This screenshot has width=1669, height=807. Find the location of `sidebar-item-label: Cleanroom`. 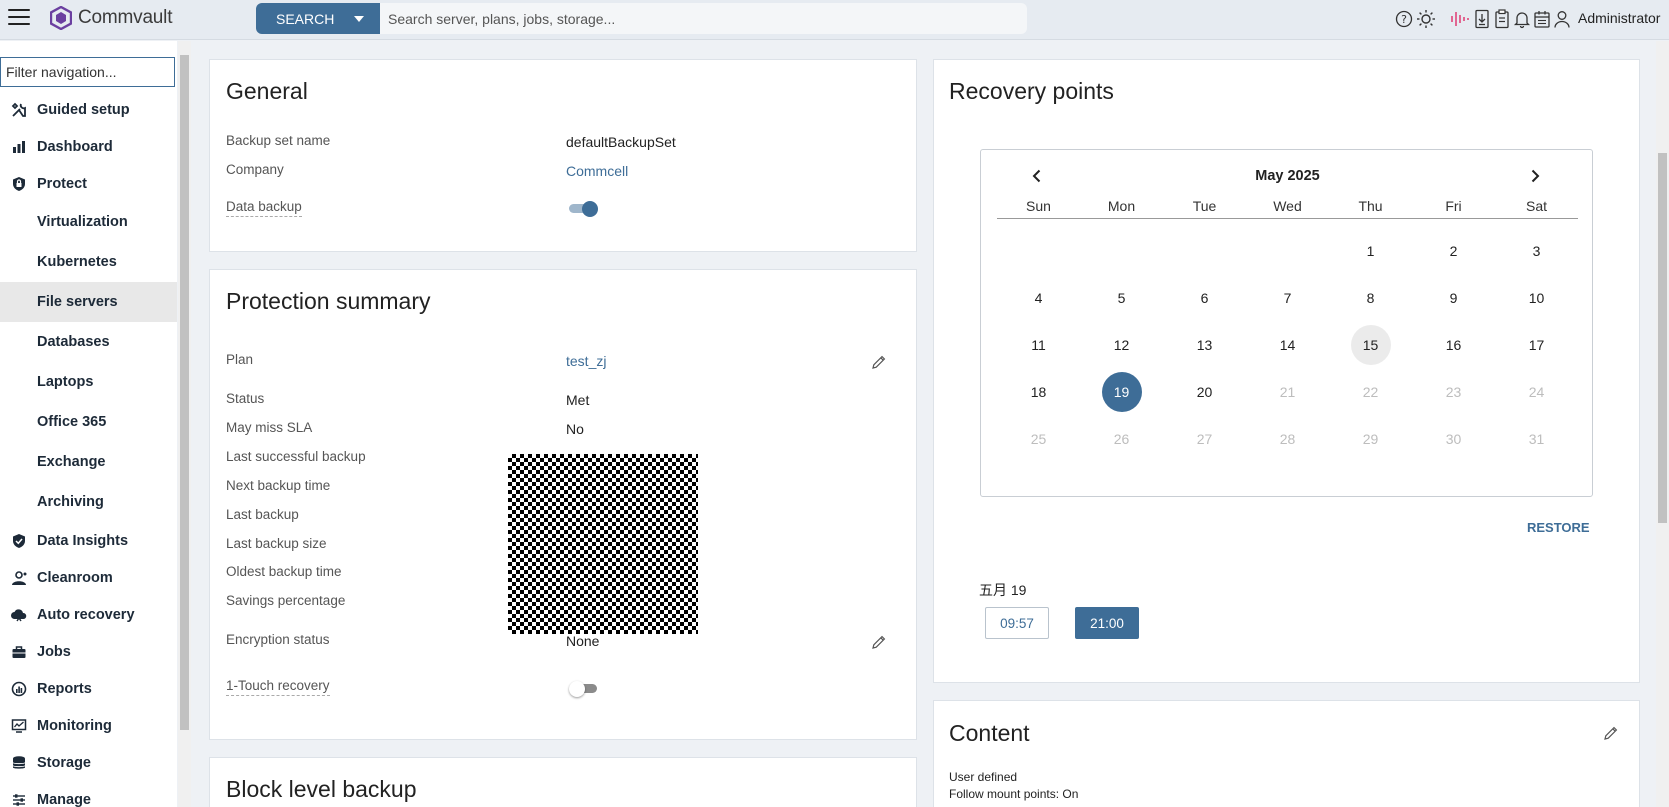

sidebar-item-label: Cleanroom is located at coordinates (75, 577).